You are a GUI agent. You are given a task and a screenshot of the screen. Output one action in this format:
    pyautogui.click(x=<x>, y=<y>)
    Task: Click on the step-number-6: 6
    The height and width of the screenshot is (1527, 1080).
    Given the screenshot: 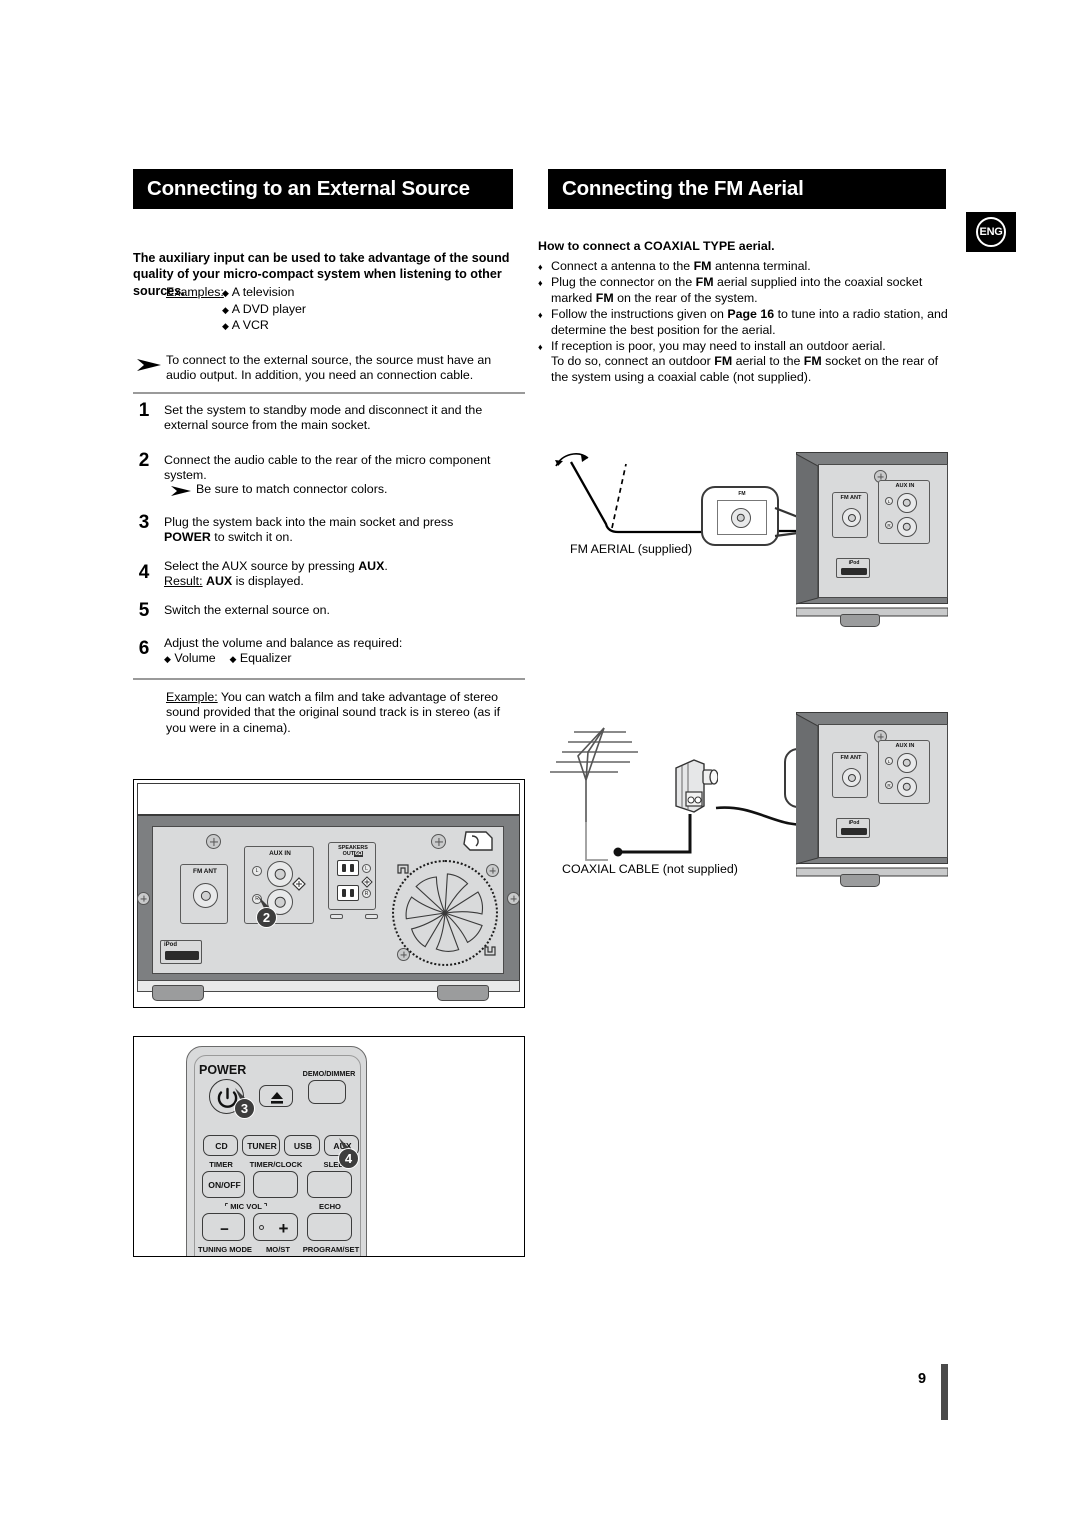 What is the action you would take?
    pyautogui.click(x=144, y=648)
    